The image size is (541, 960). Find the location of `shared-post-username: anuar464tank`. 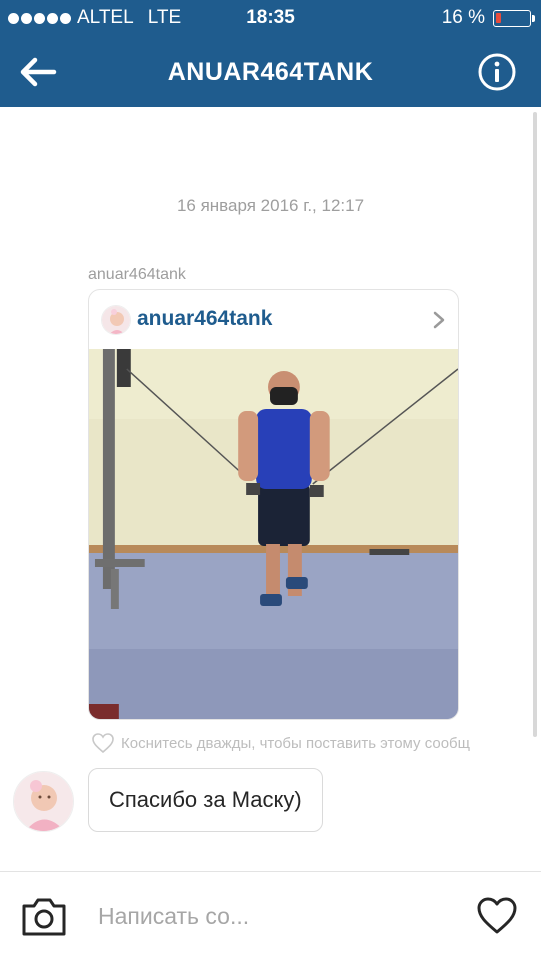

shared-post-username: anuar464tank is located at coordinates (204, 319).